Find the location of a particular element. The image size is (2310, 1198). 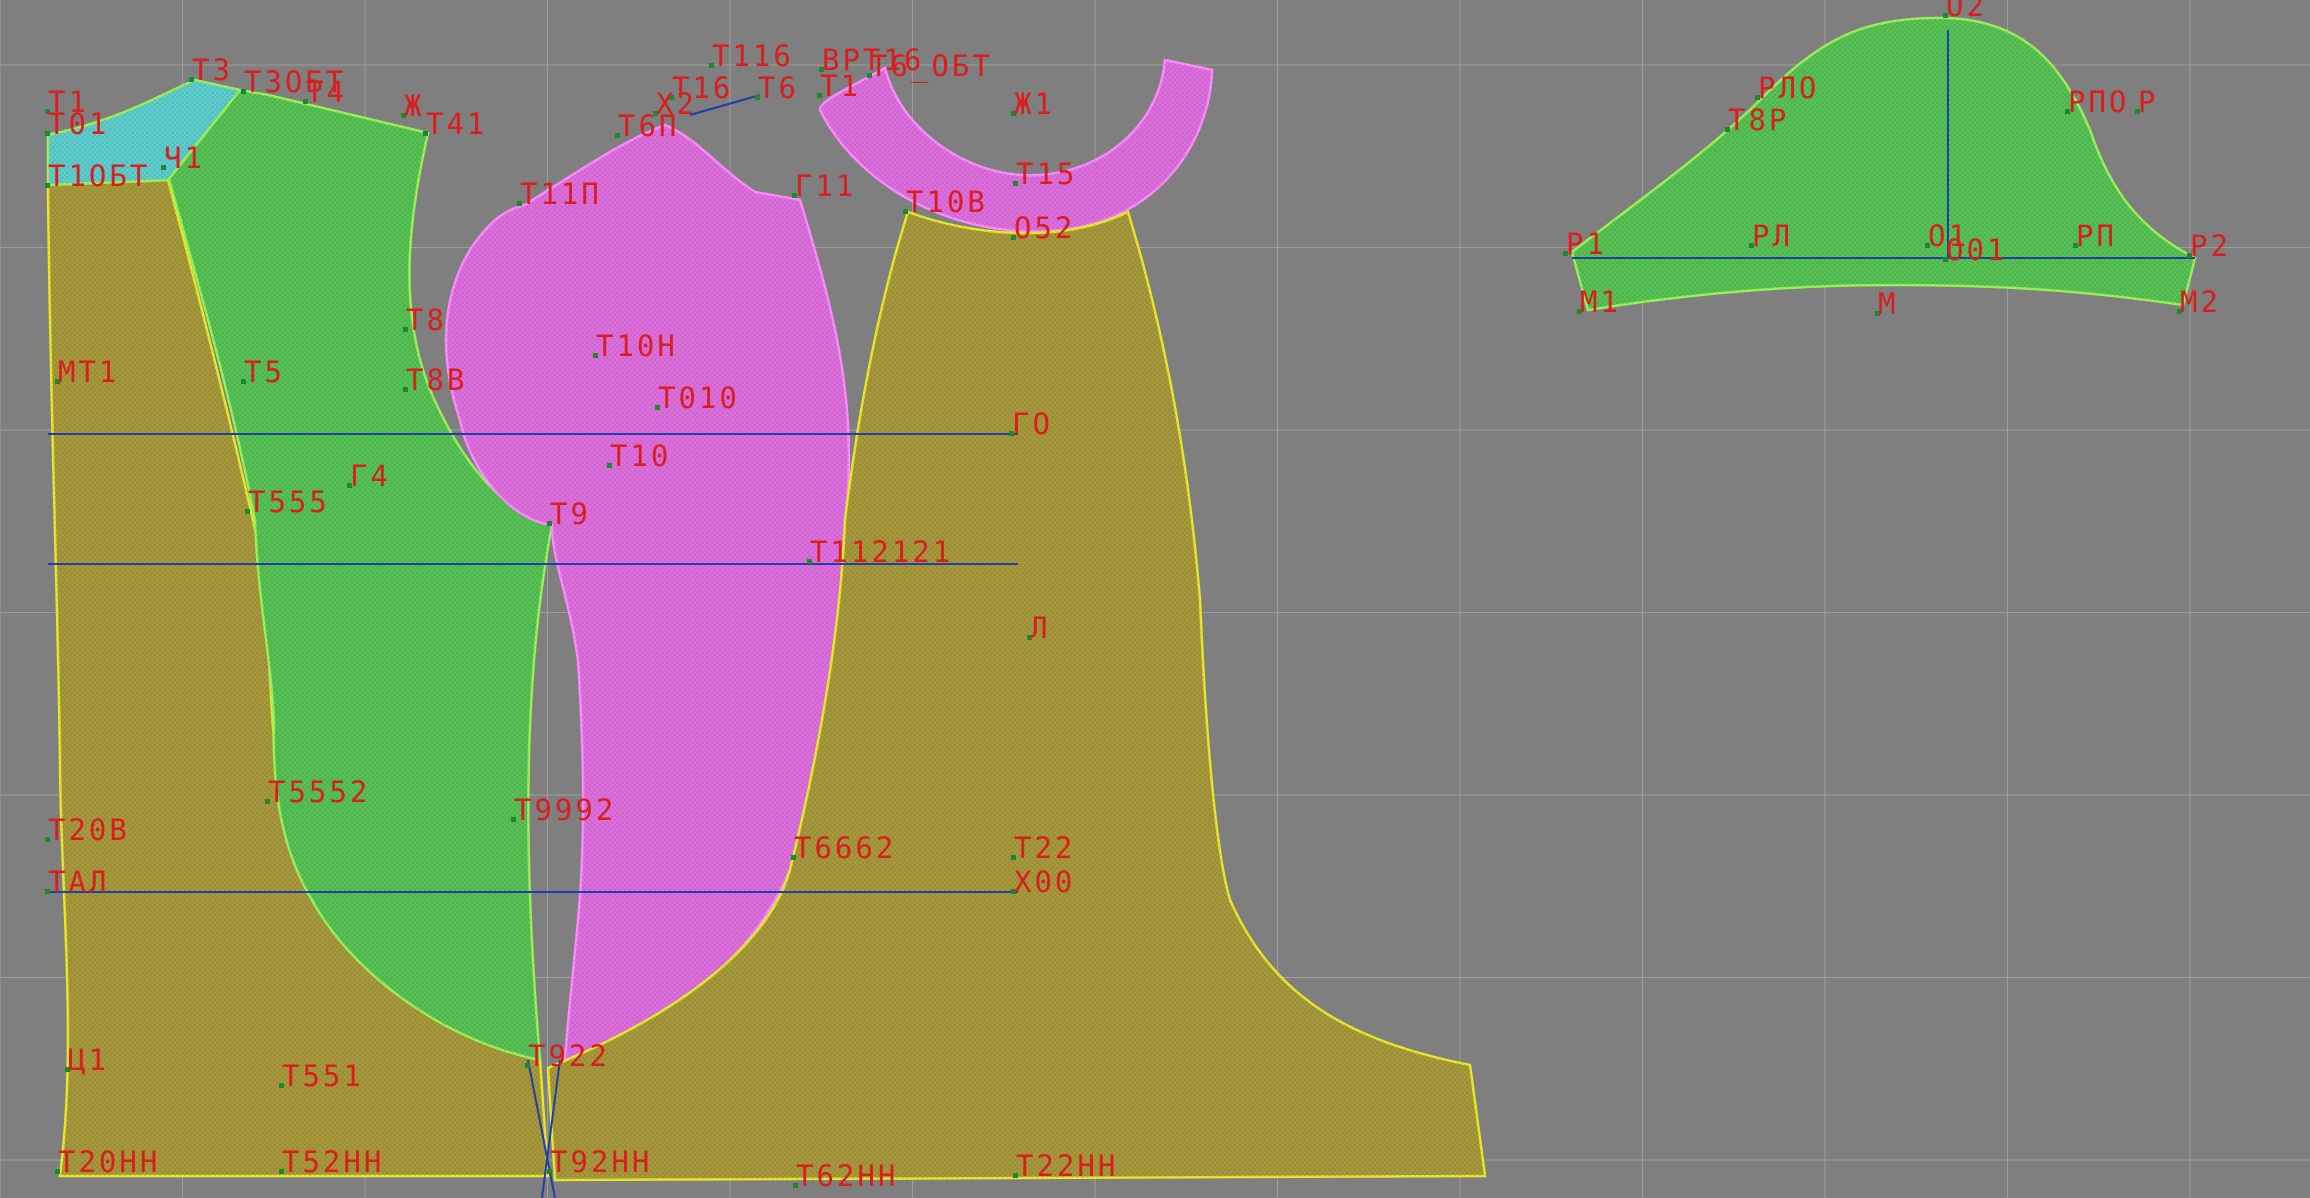

label-t10v: Т10В is located at coordinates (947, 202).